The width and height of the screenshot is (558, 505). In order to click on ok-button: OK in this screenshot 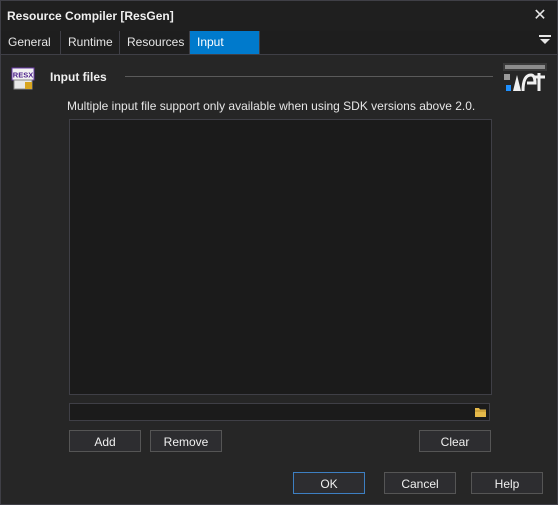, I will do `click(329, 483)`.